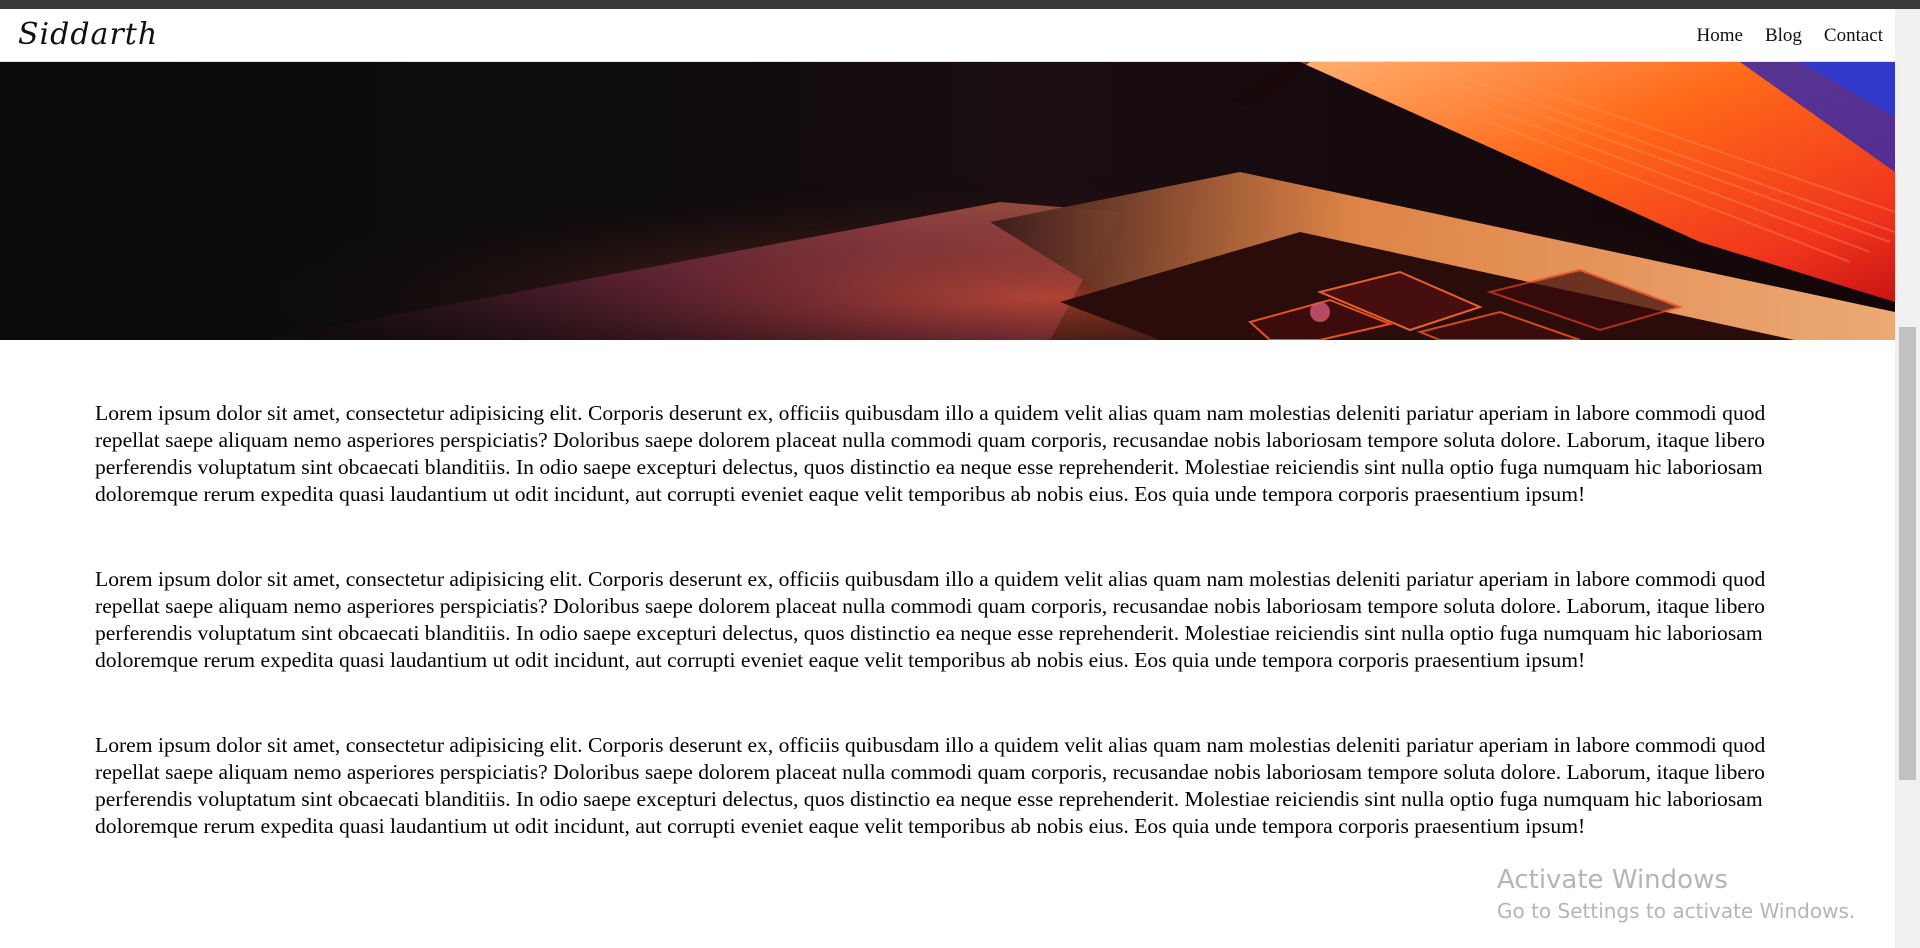  I want to click on browser-top-strip, so click(960, 4).